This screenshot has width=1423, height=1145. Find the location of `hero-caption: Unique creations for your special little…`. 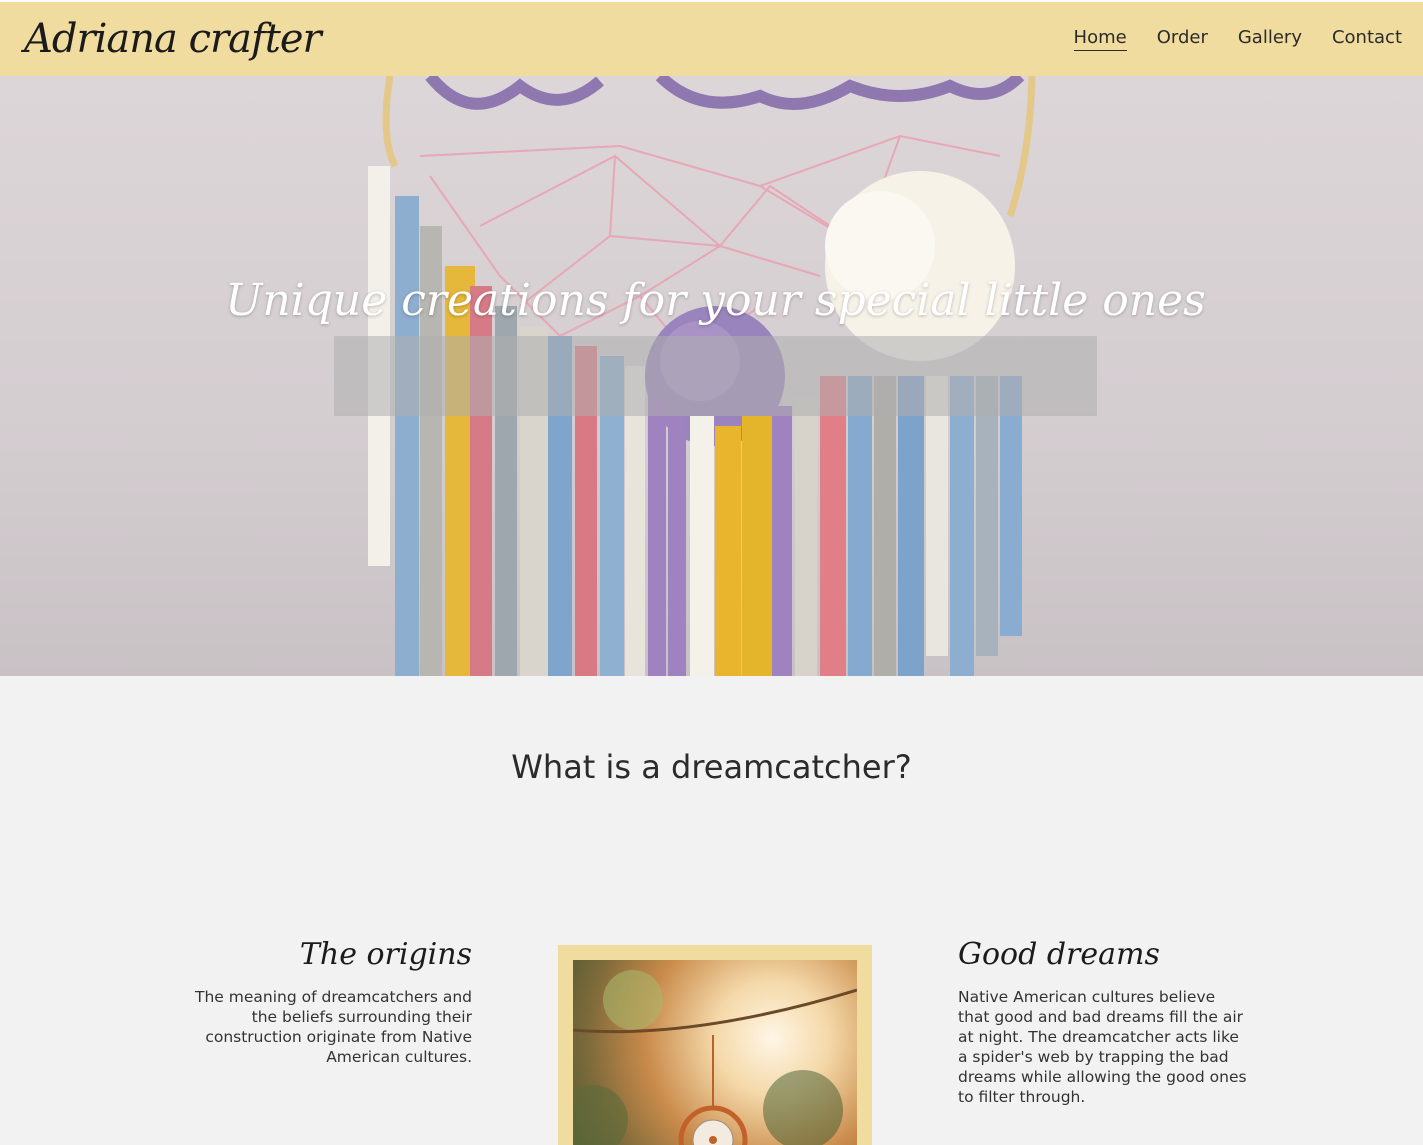

hero-caption: Unique creations for your special little… is located at coordinates (715, 300).